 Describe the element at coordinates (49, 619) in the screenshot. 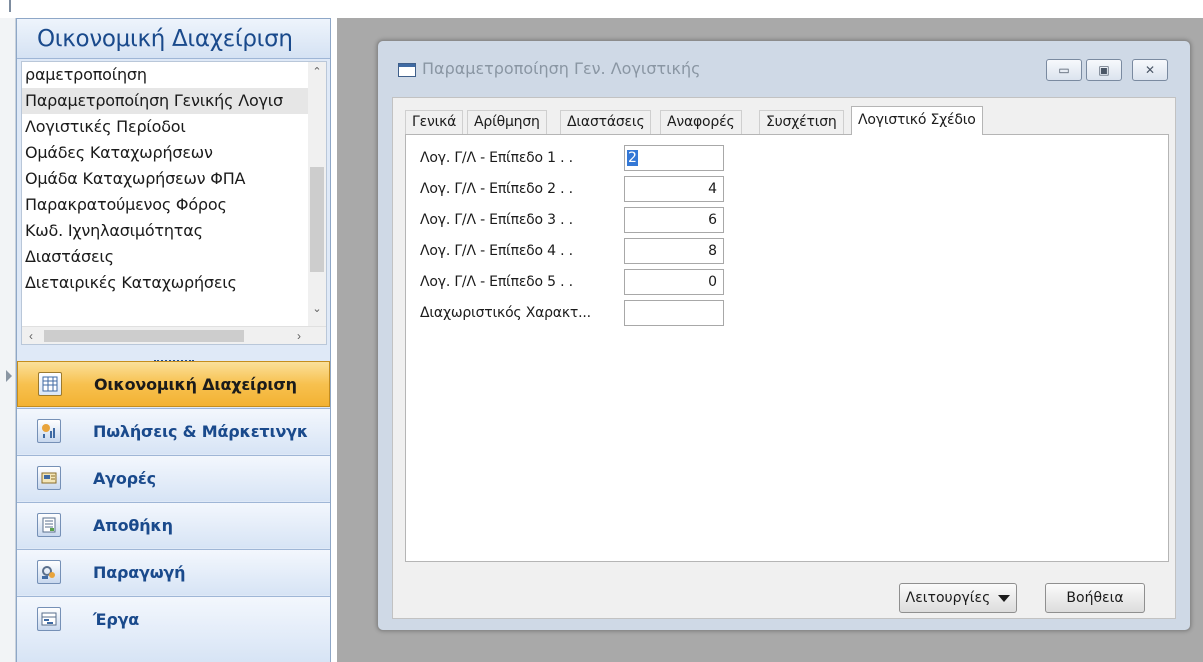

I see `projects-icon` at that location.